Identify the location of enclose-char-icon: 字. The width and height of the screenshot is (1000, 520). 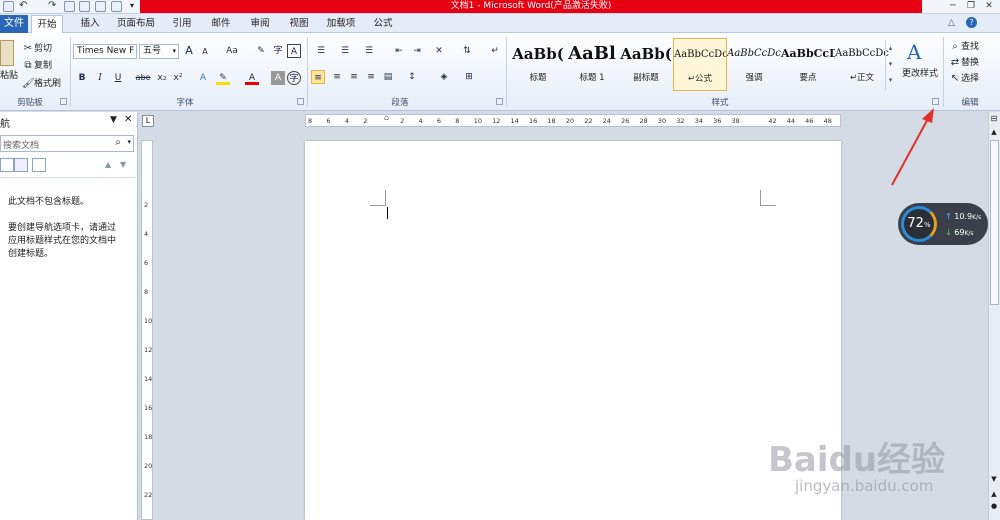
(294, 78).